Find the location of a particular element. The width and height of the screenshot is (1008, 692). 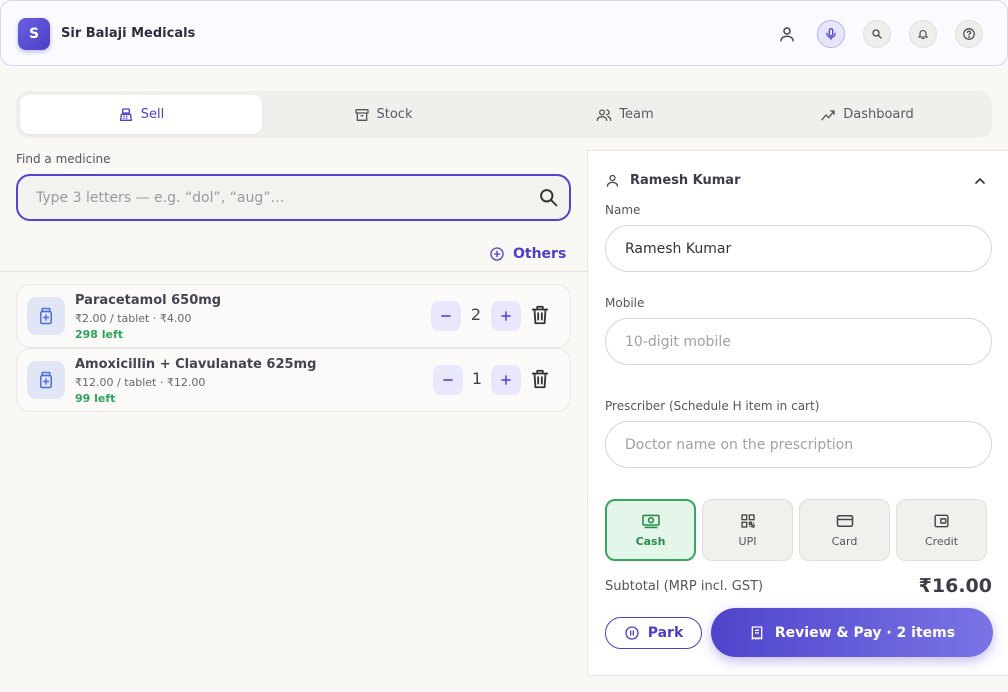

help-button is located at coordinates (969, 34).